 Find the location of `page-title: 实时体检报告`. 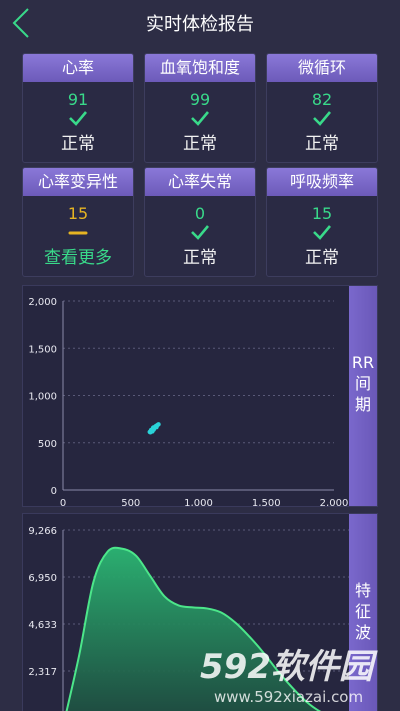

page-title: 实时体检报告 is located at coordinates (200, 24).